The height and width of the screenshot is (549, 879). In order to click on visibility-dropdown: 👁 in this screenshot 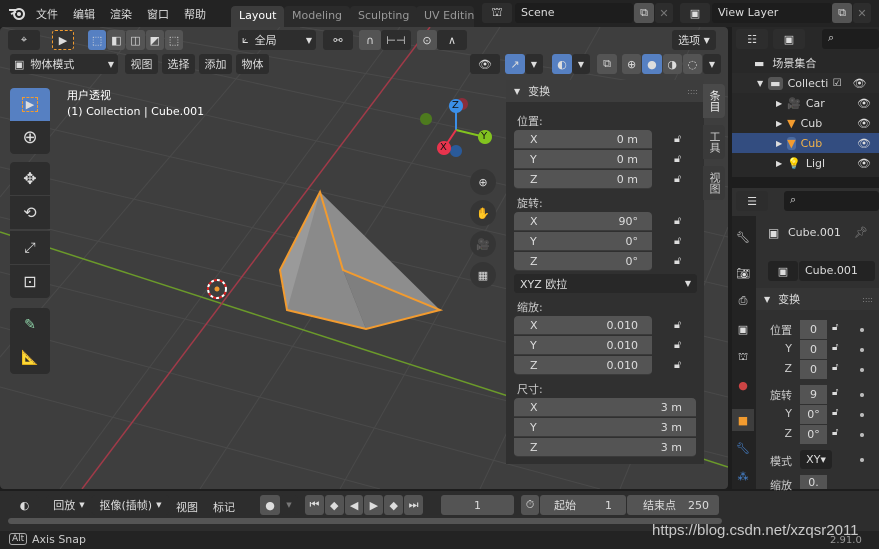, I will do `click(485, 64)`.